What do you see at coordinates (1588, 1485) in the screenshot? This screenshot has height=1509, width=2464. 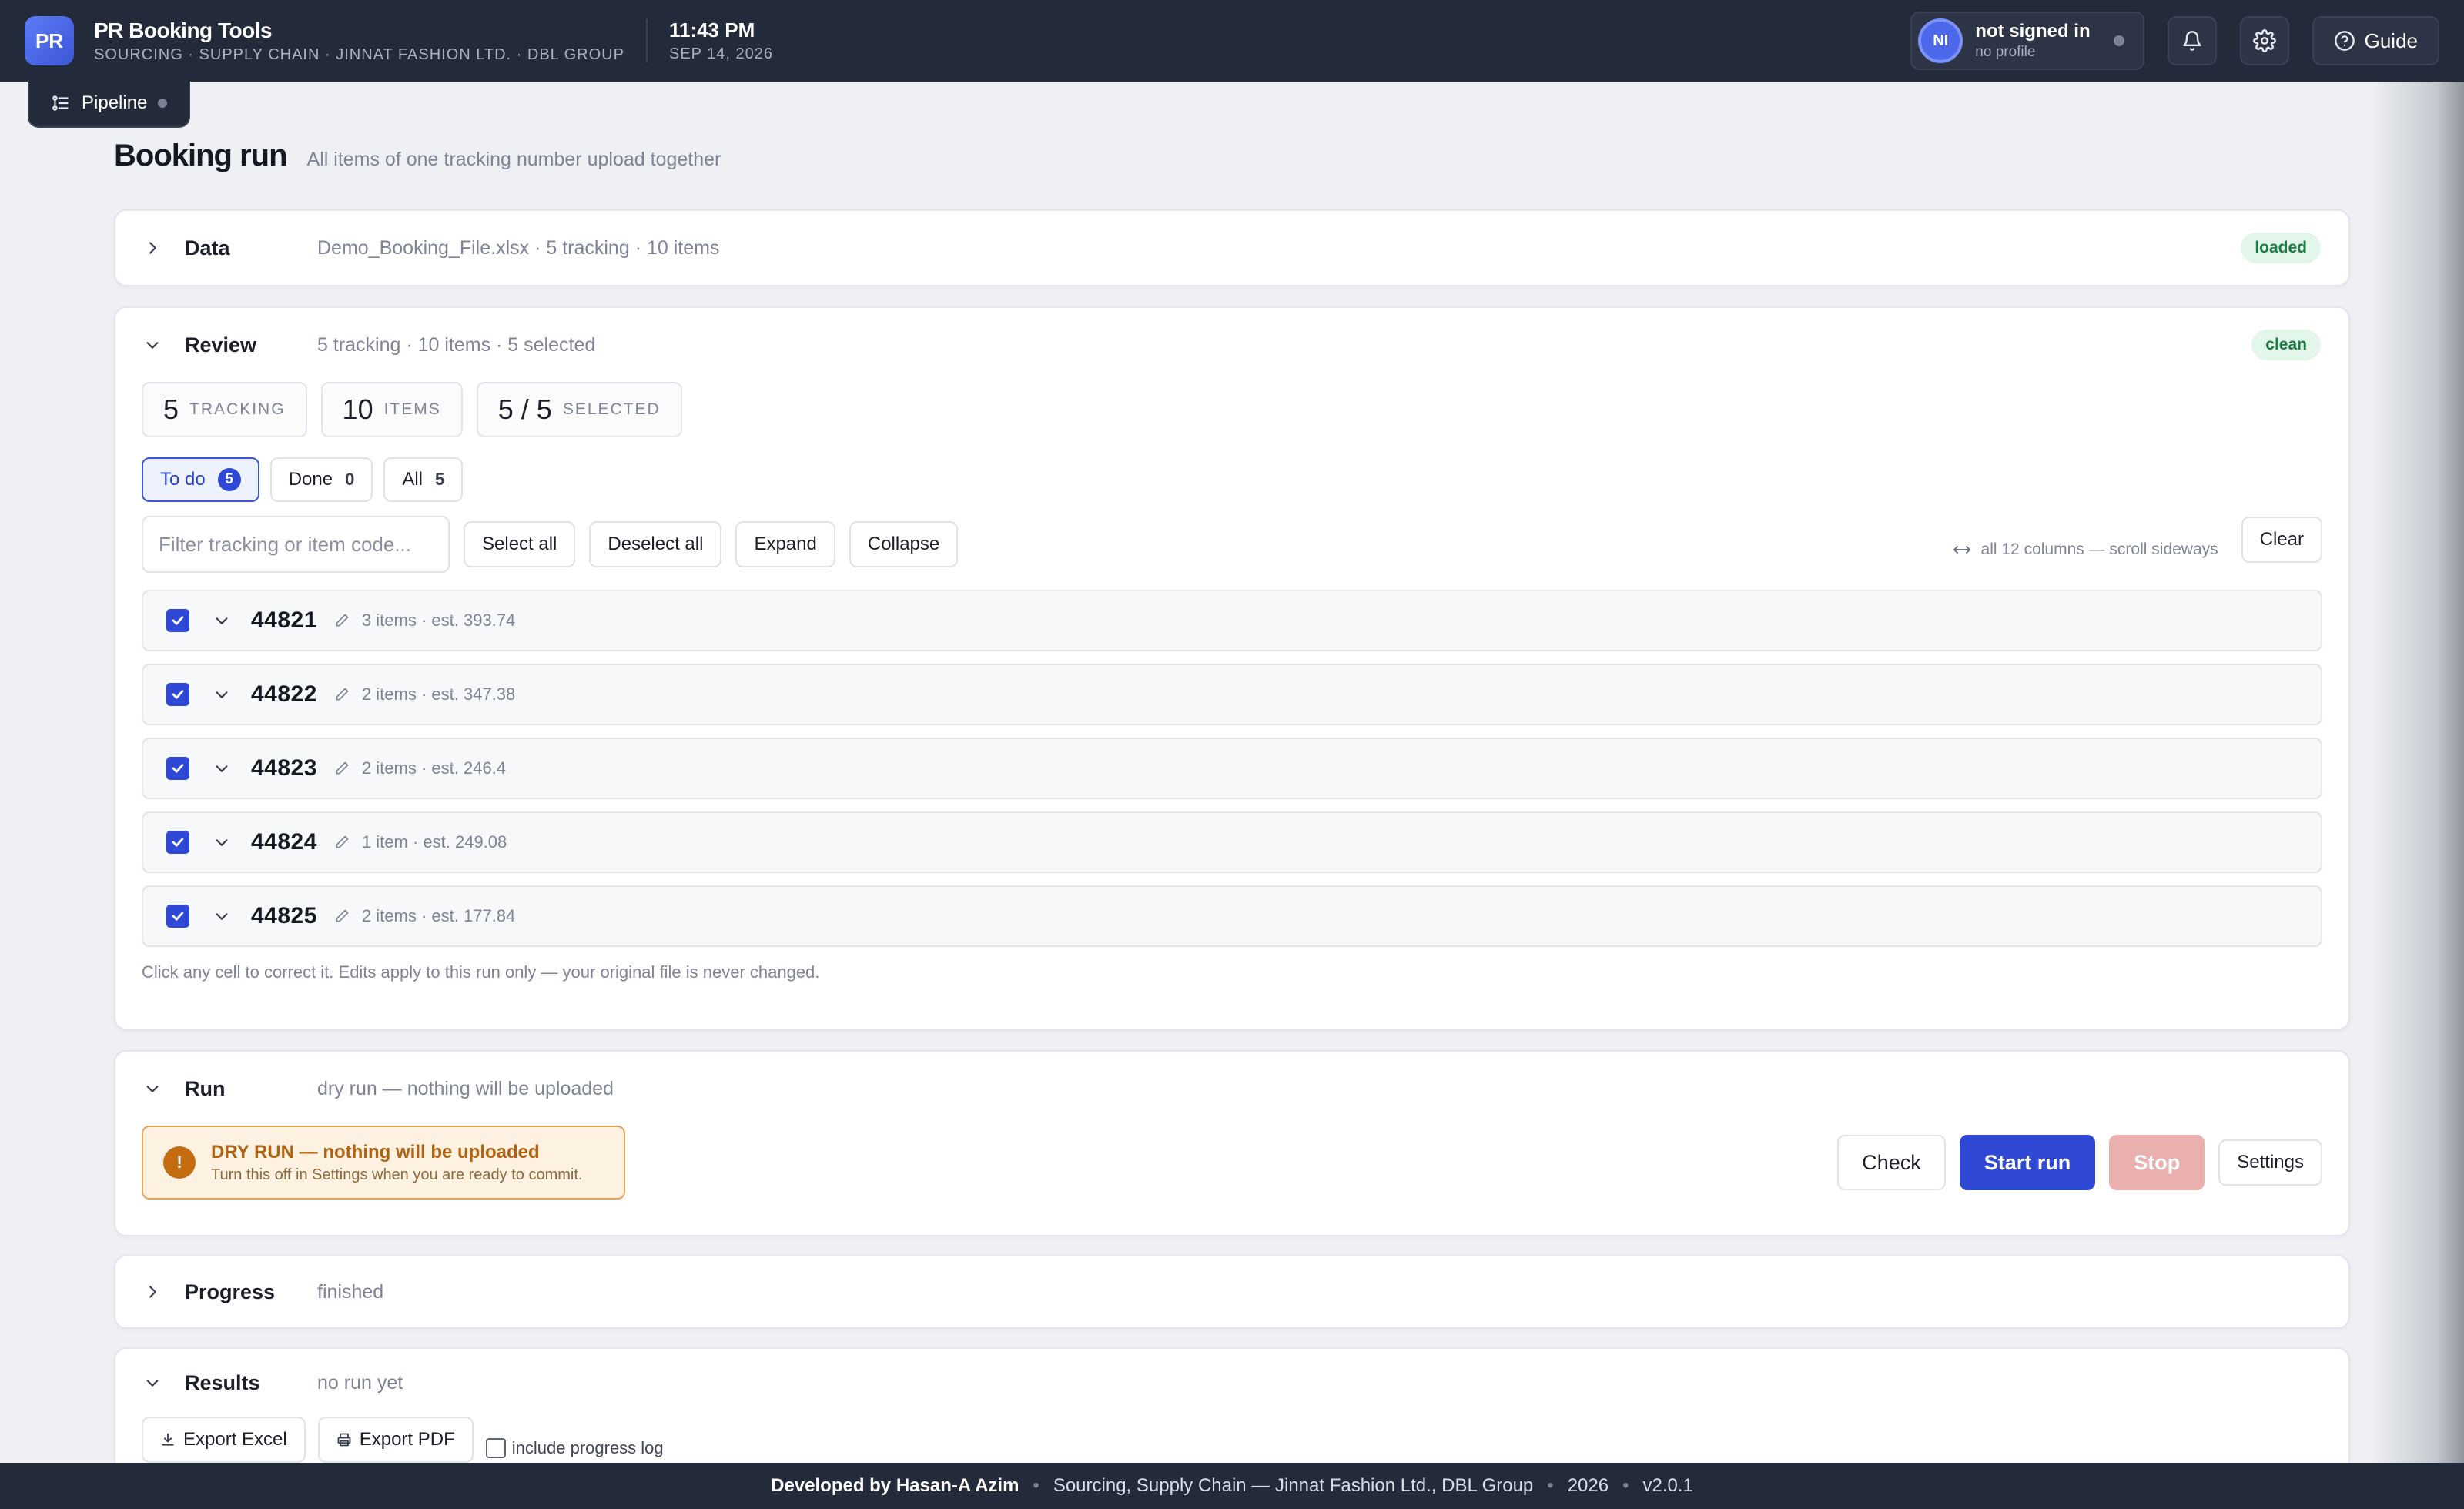 I see `footer-year: 2026` at bounding box center [1588, 1485].